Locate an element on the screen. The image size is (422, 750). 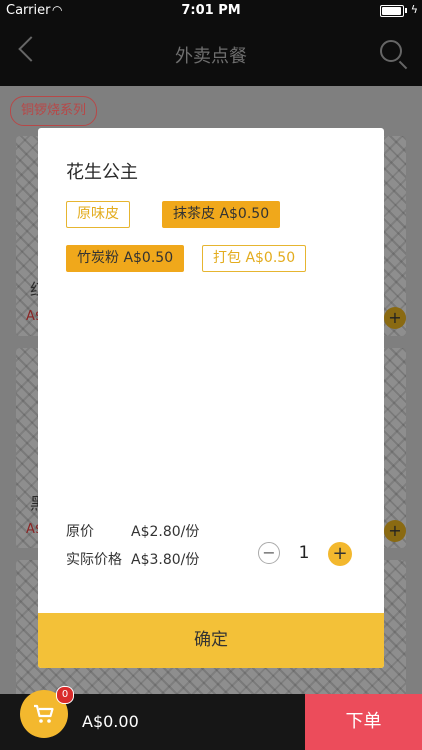
place-order-button: 下单 is located at coordinates (363, 722).